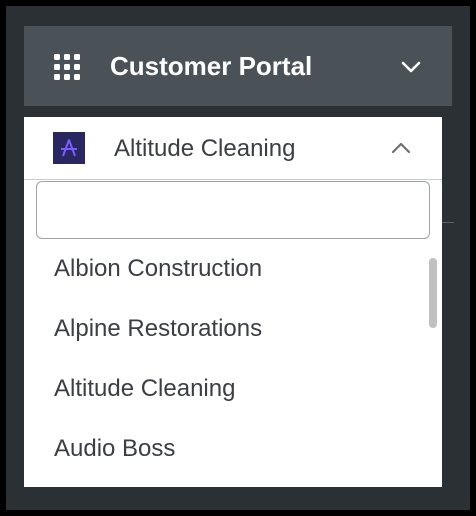 The height and width of the screenshot is (516, 476). Describe the element at coordinates (67, 67) in the screenshot. I see `apps-grid-icon` at that location.